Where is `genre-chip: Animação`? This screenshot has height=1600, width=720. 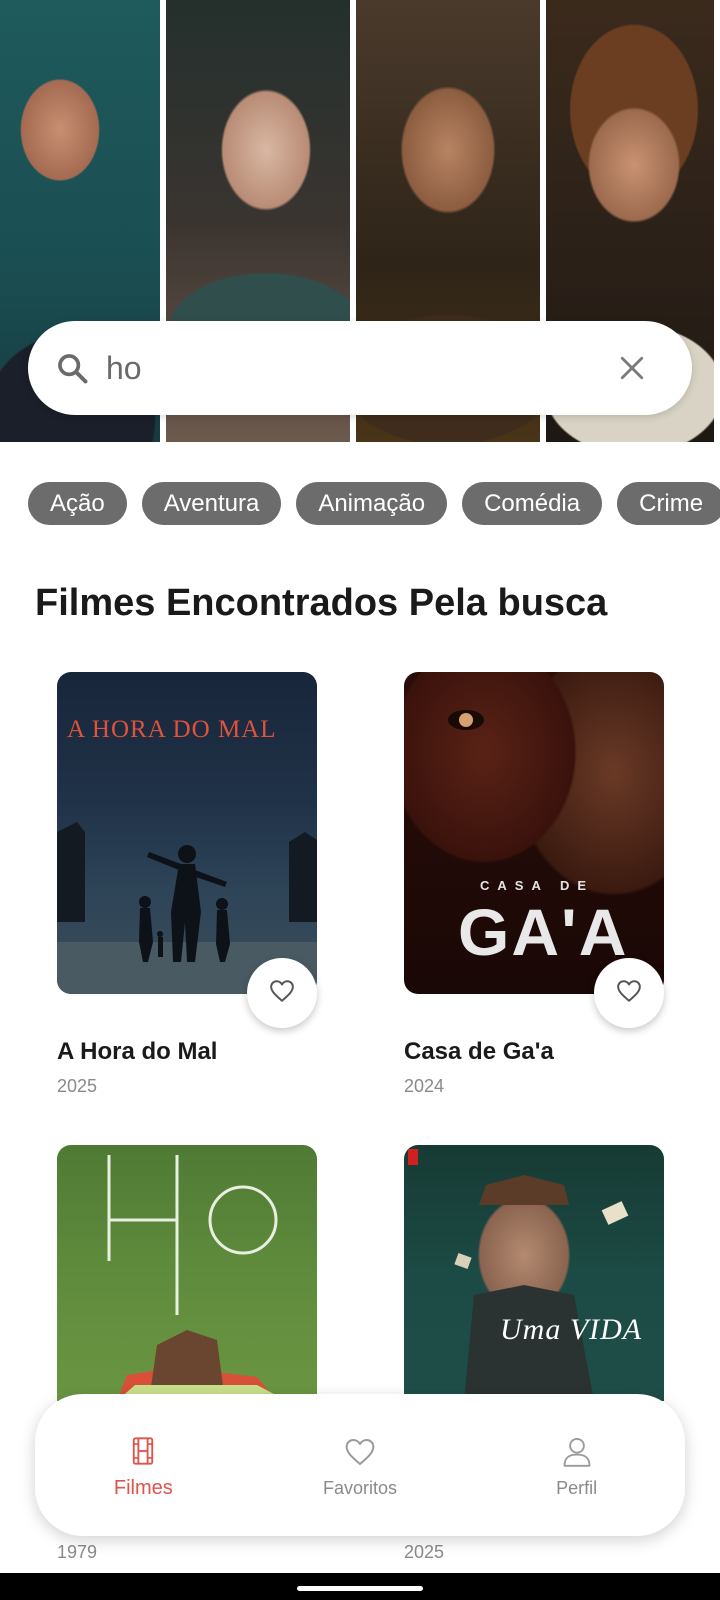
genre-chip: Animação is located at coordinates (372, 503).